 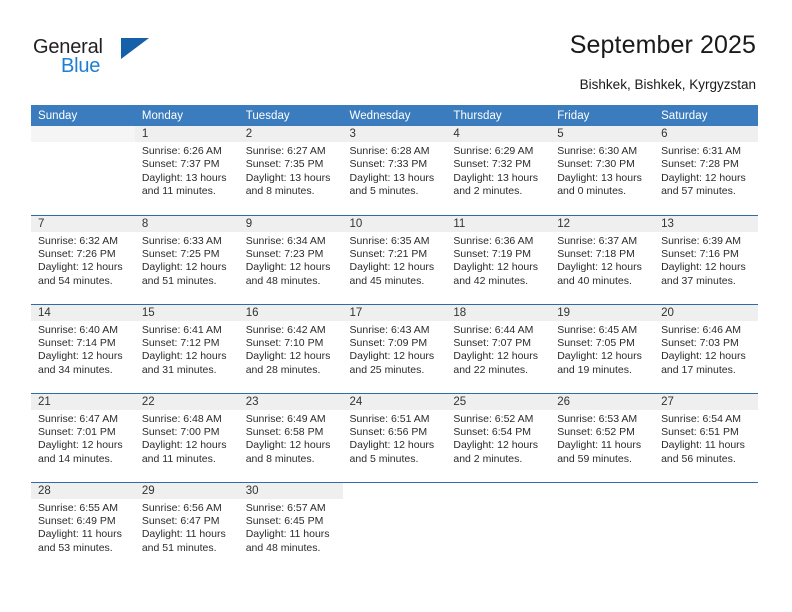 I want to click on day-number: 20, so click(x=706, y=312).